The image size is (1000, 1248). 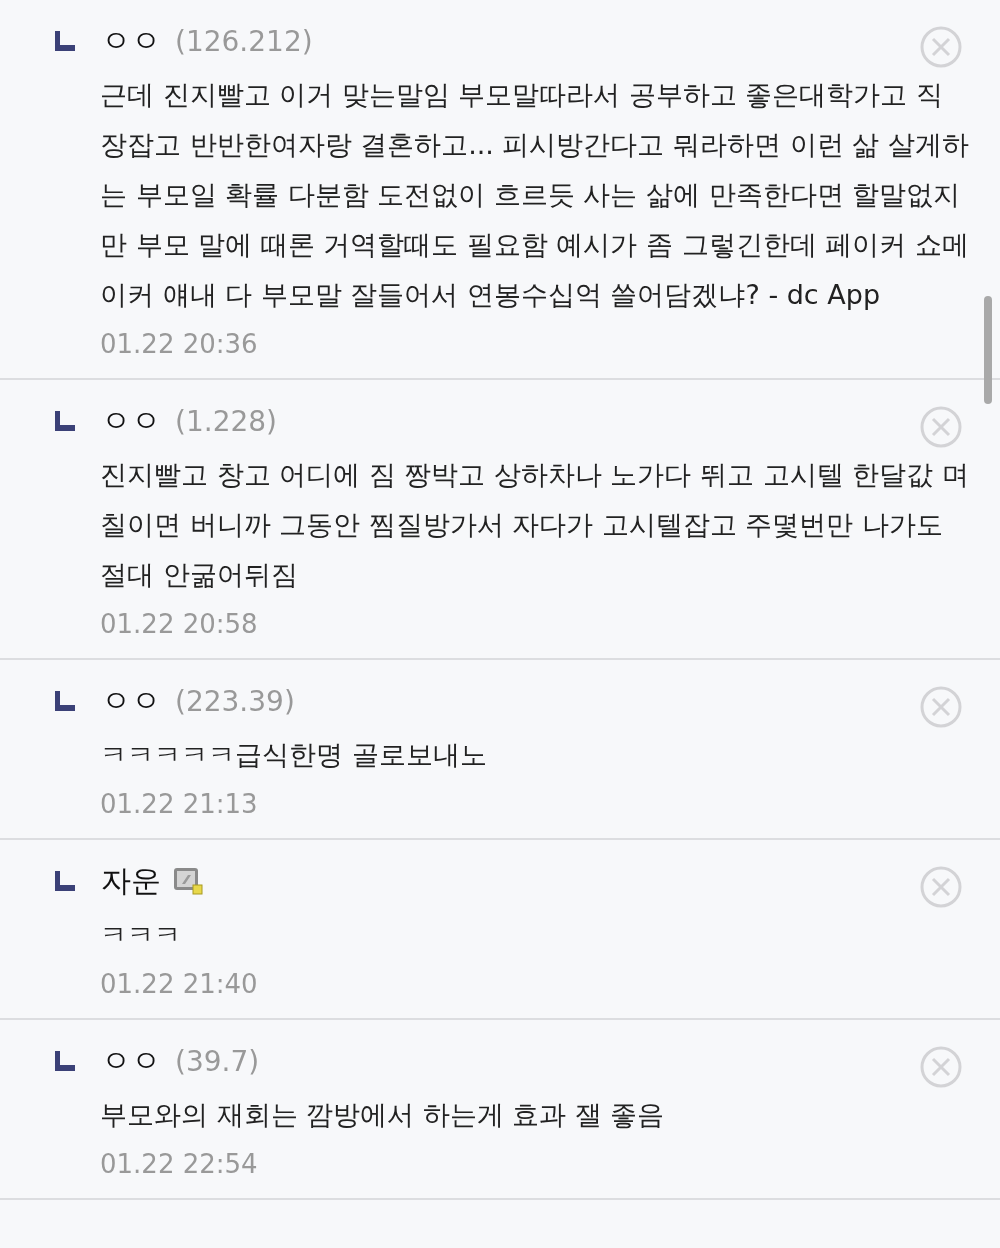 I want to click on scrollbar, so click(x=988, y=350).